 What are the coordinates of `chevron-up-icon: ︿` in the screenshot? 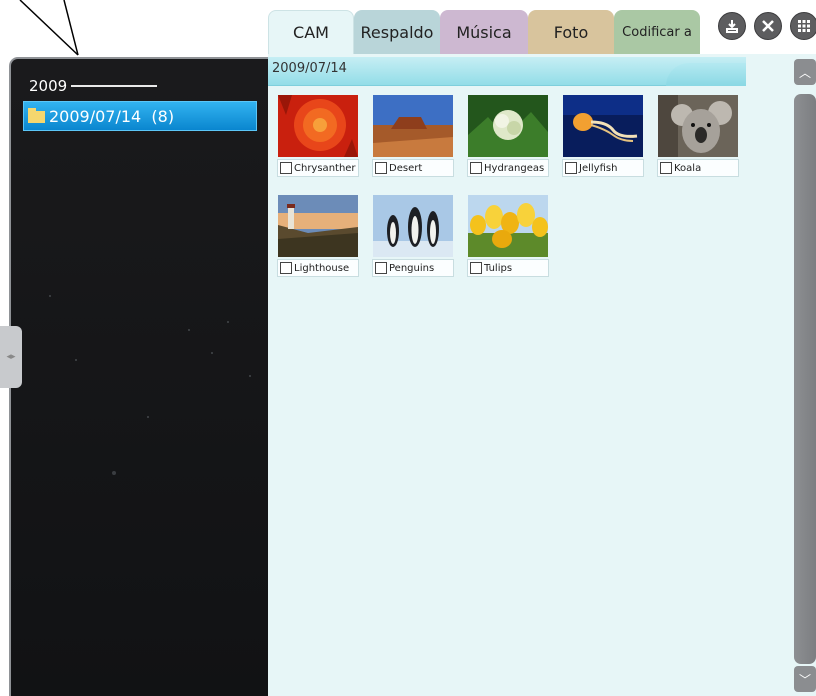 It's located at (804, 72).